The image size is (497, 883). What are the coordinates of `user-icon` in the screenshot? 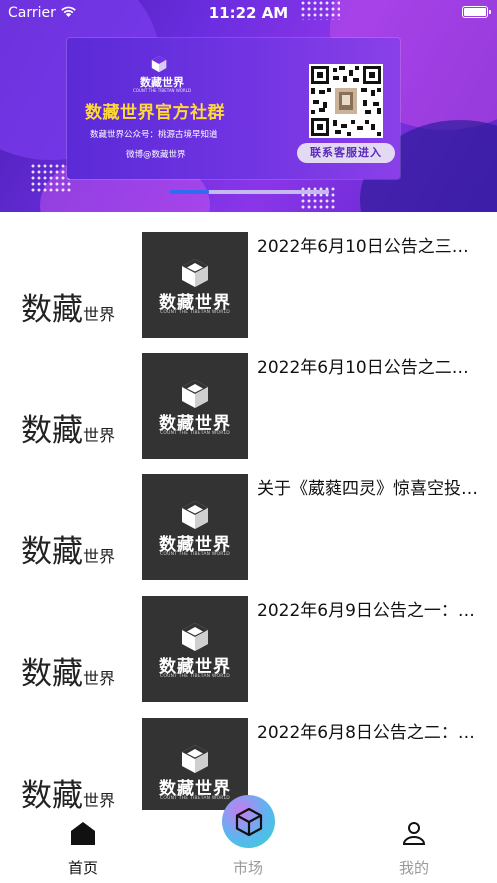 It's located at (414, 833).